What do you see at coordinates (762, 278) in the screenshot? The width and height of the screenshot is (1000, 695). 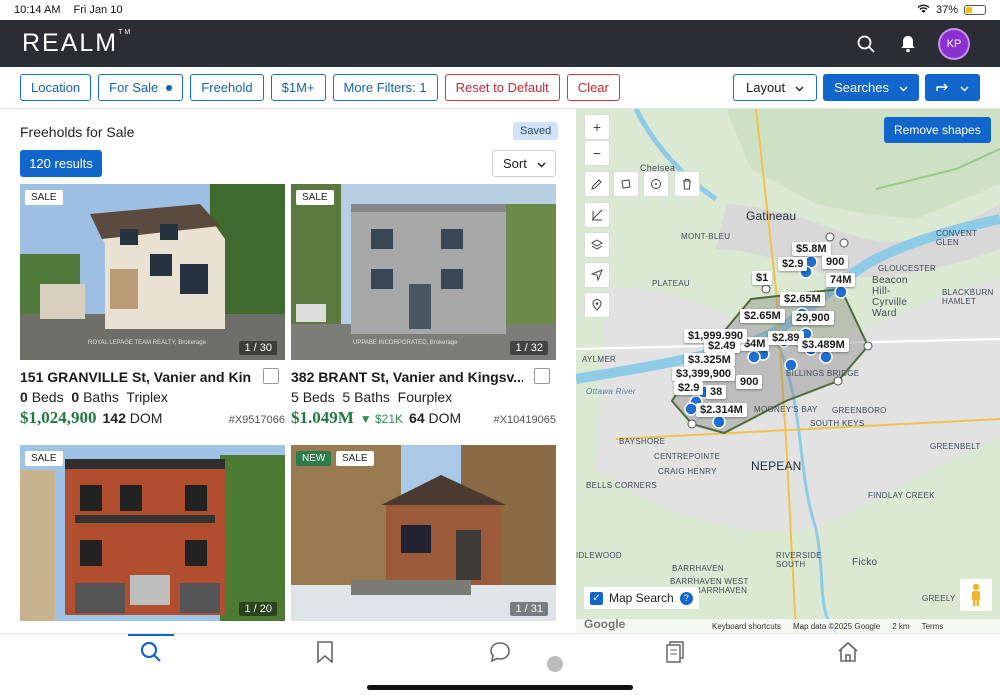 I see `map-price-pin: $1` at bounding box center [762, 278].